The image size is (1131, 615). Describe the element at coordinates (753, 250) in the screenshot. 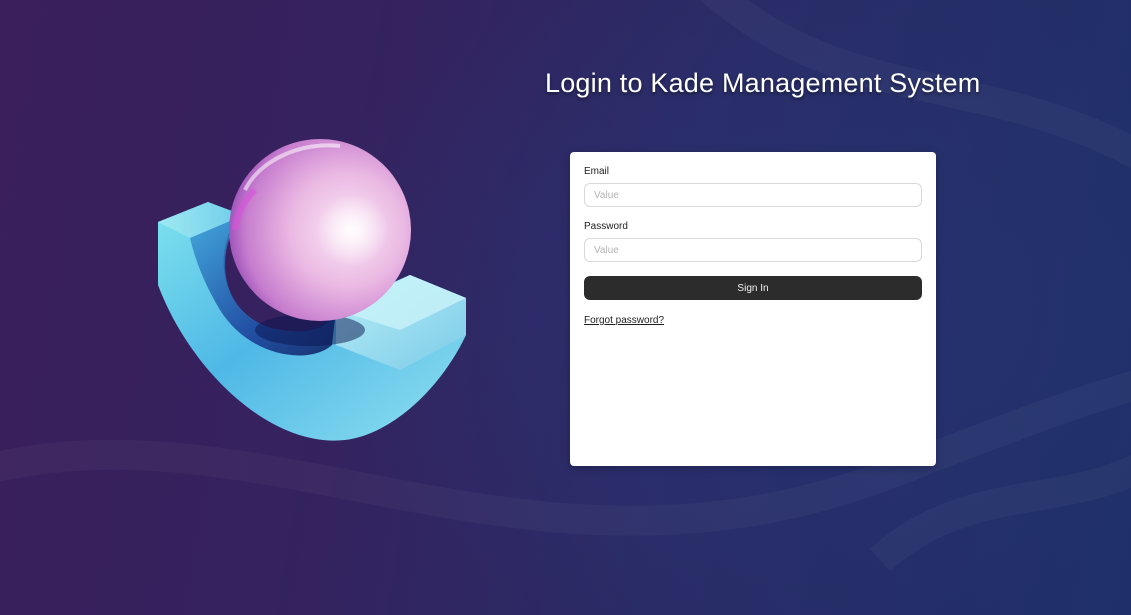

I see `password-input` at that location.